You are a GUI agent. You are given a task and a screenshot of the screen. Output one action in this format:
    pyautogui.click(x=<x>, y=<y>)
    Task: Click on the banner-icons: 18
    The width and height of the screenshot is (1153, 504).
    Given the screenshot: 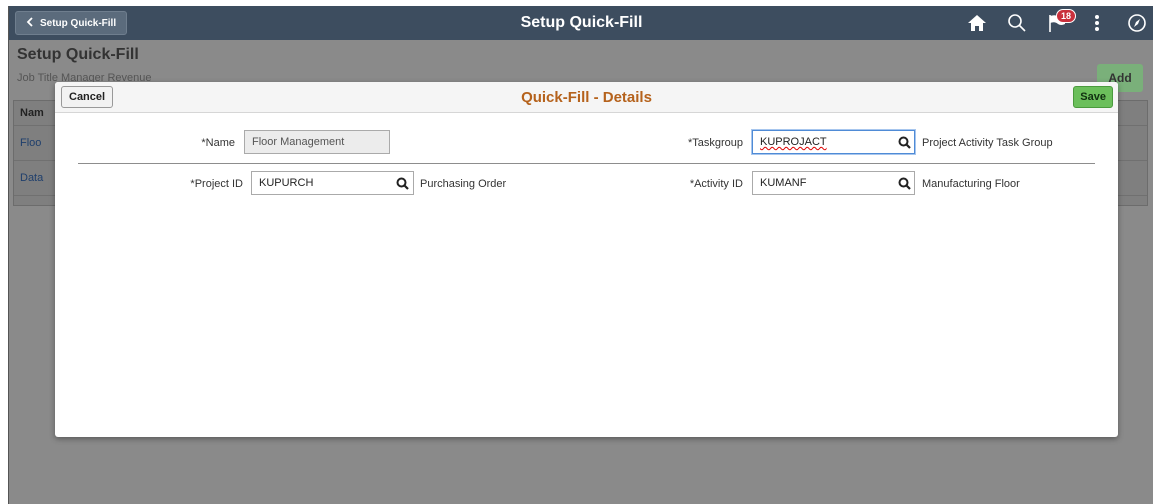 What is the action you would take?
    pyautogui.click(x=1057, y=23)
    